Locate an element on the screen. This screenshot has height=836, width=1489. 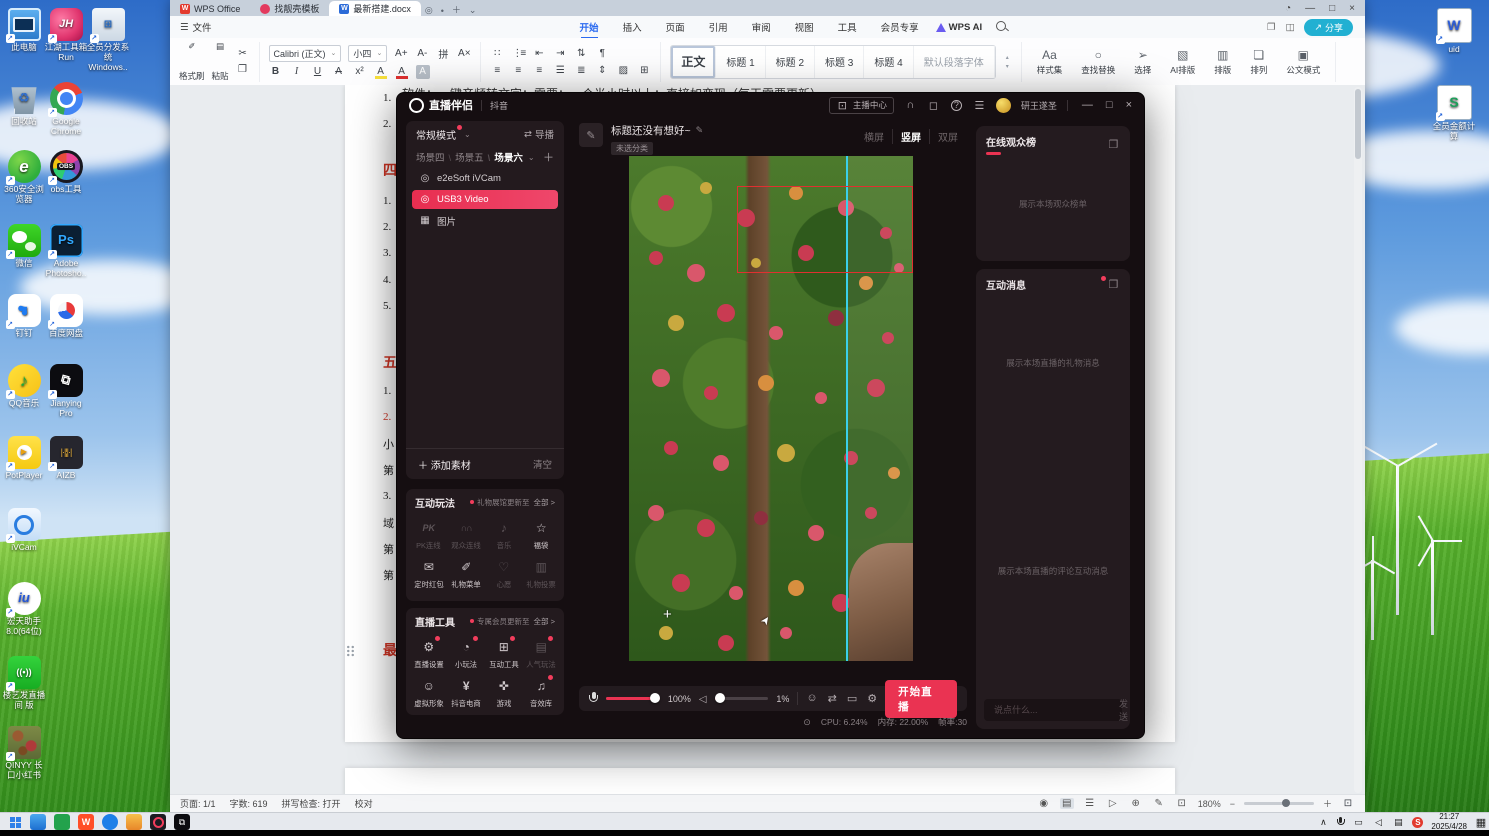
ribbon-tool-button: 样式集 is located at coordinates (1050, 62).